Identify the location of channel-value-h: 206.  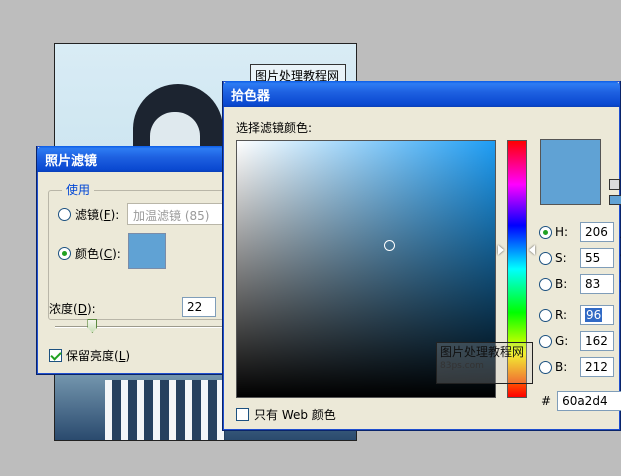
(596, 232).